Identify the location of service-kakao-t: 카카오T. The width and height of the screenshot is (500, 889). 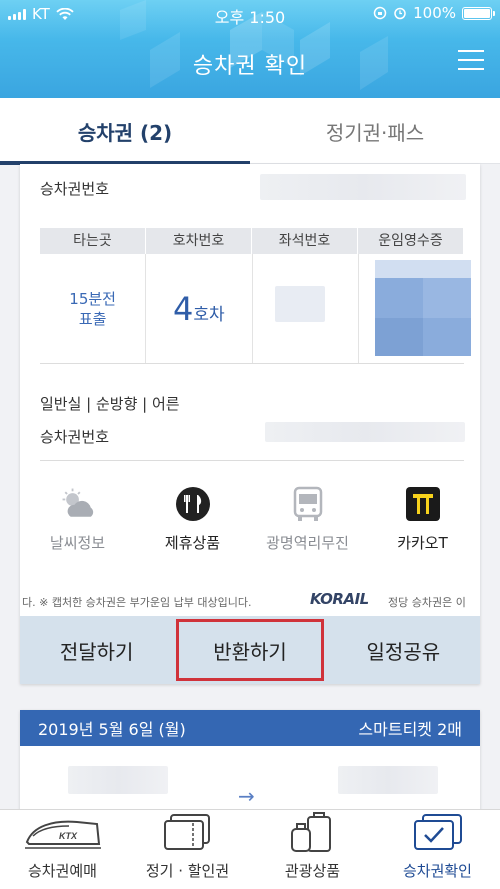
(422, 524).